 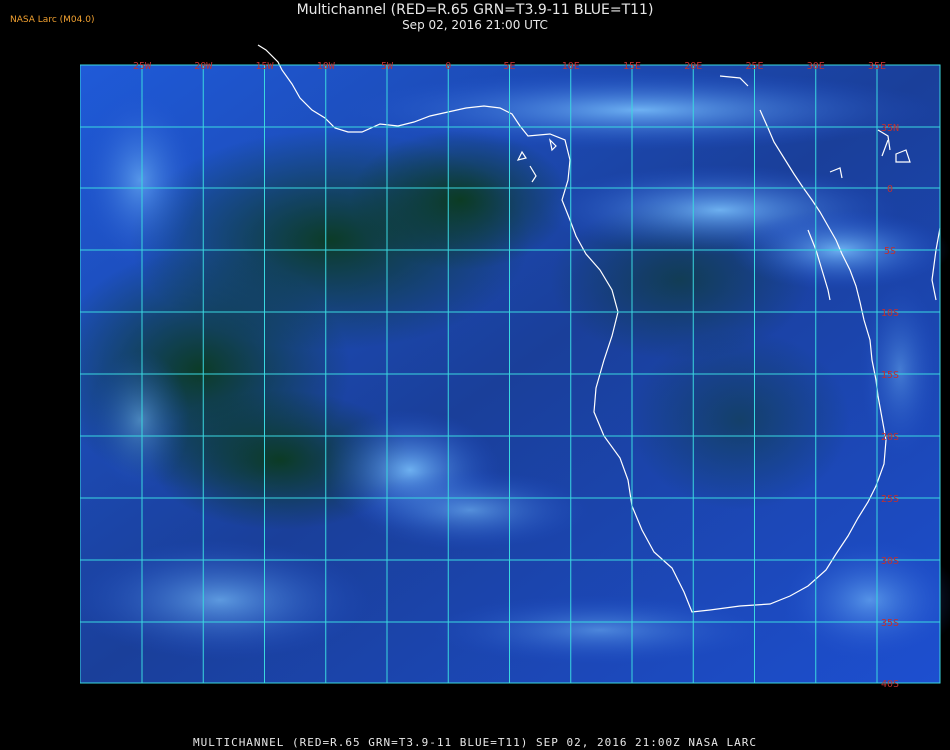 What do you see at coordinates (142, 66) in the screenshot?
I see `longitude-label: 25W` at bounding box center [142, 66].